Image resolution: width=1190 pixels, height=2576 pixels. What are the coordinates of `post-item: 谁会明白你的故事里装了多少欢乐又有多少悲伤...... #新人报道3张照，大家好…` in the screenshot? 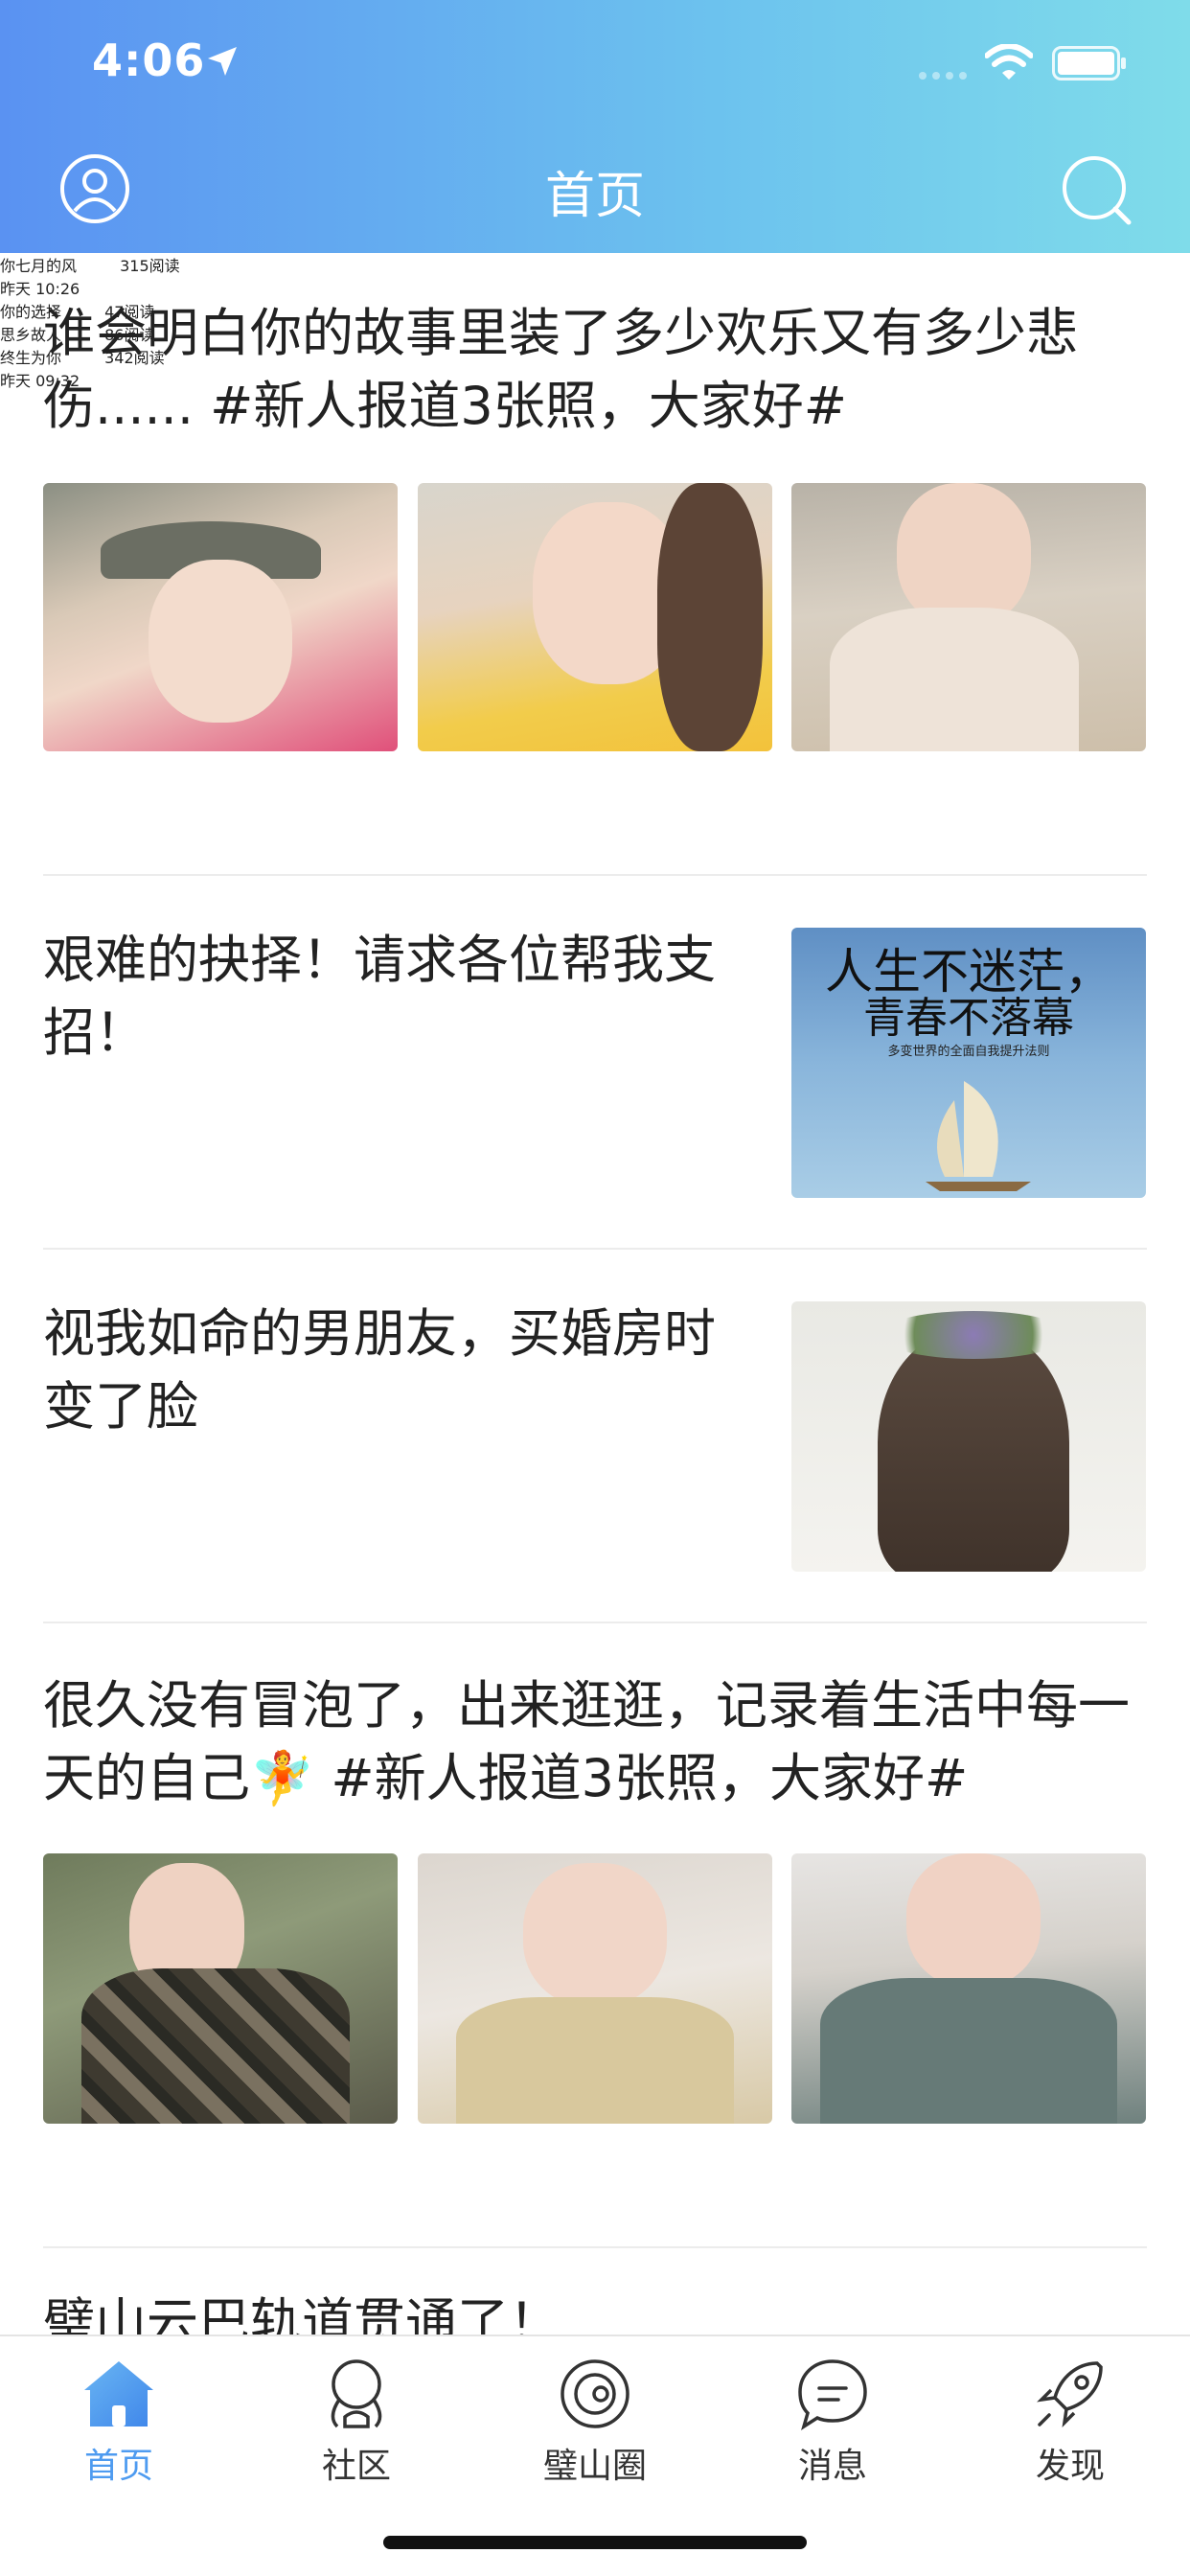 It's located at (595, 370).